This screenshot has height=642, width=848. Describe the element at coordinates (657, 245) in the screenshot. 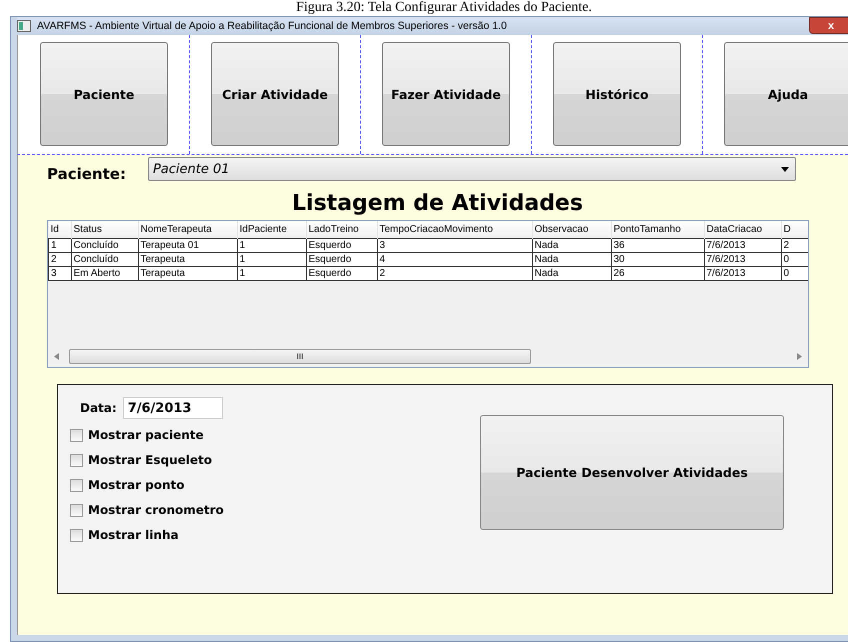

I see `table-cell: 36` at that location.